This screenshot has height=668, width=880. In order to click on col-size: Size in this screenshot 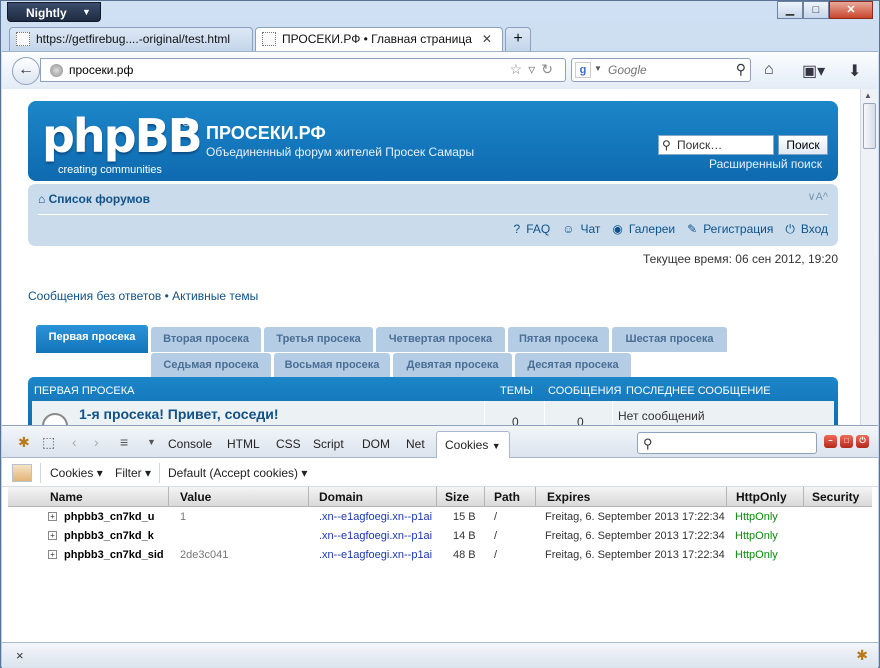, I will do `click(457, 497)`.